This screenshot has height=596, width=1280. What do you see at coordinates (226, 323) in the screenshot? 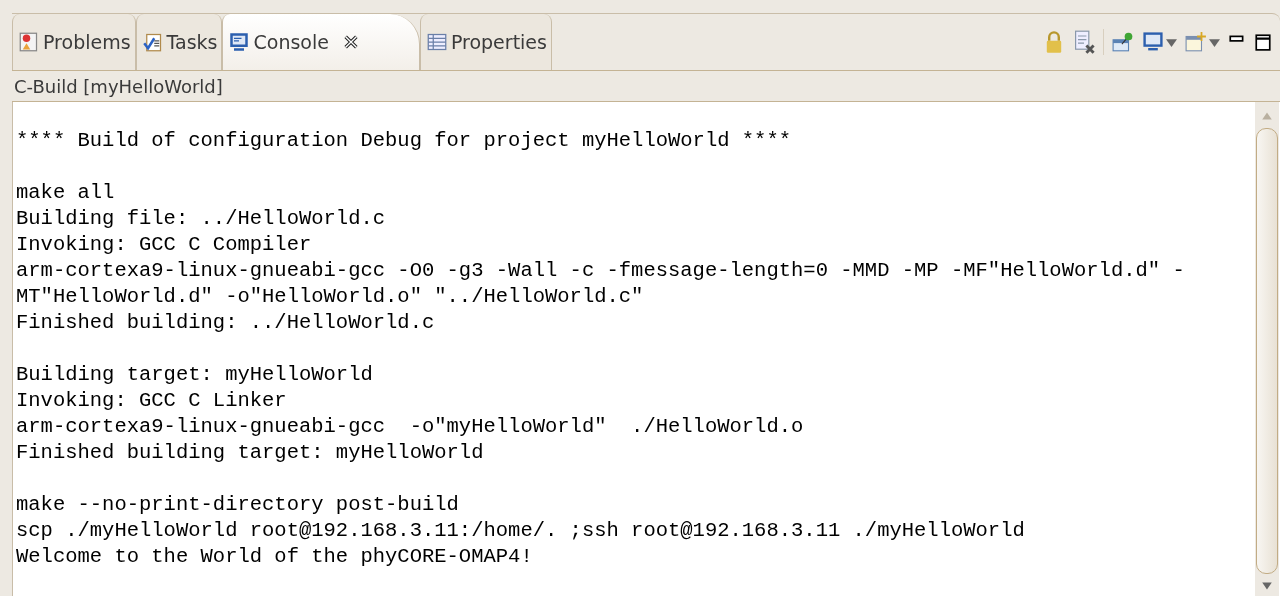
I see `console-line: Finished building: ../HelloWorld.c` at bounding box center [226, 323].